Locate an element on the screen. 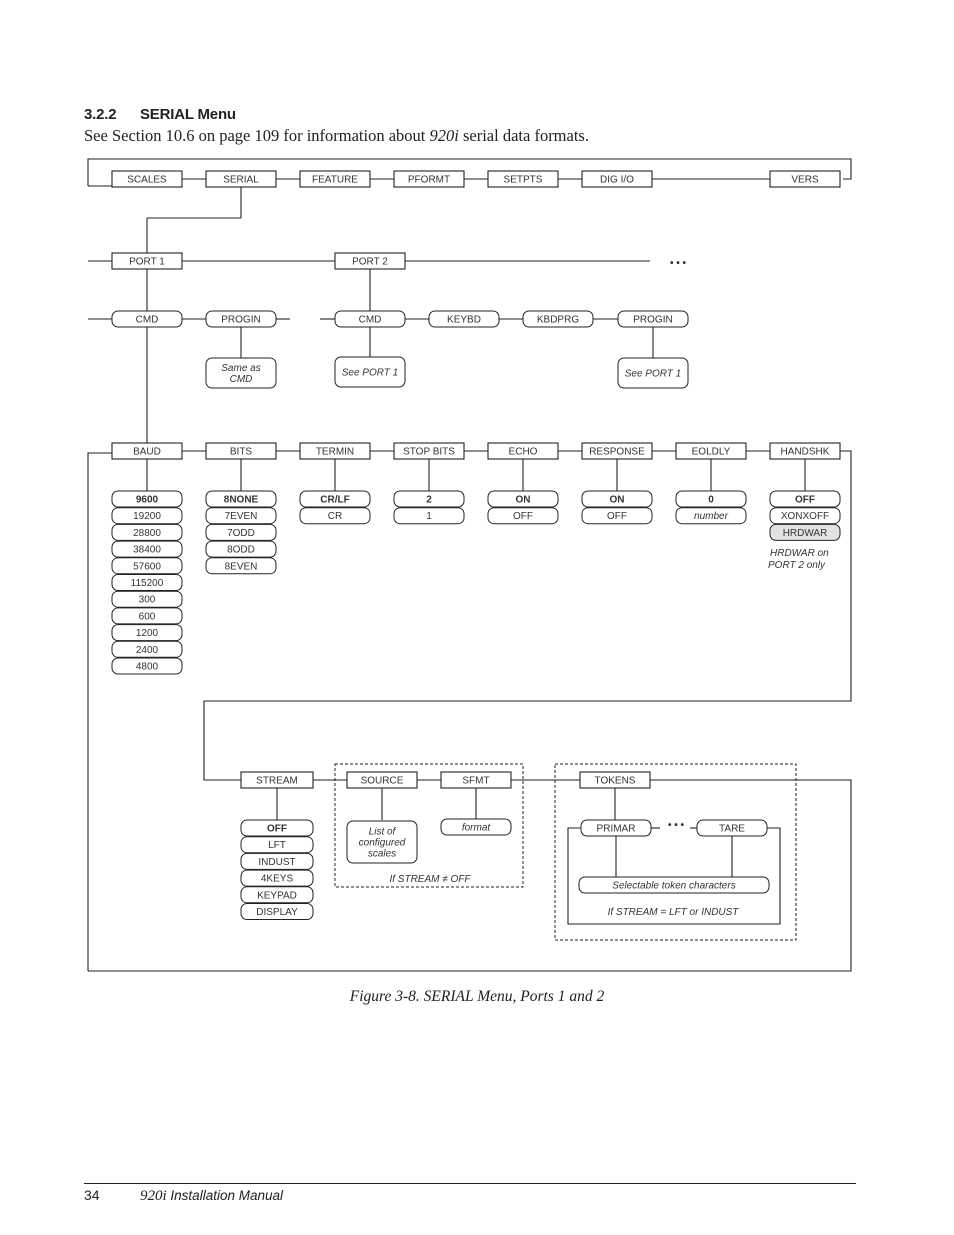 This screenshot has width=954, height=1235. param-eoldly-box-label: EOLDLY is located at coordinates (711, 452).